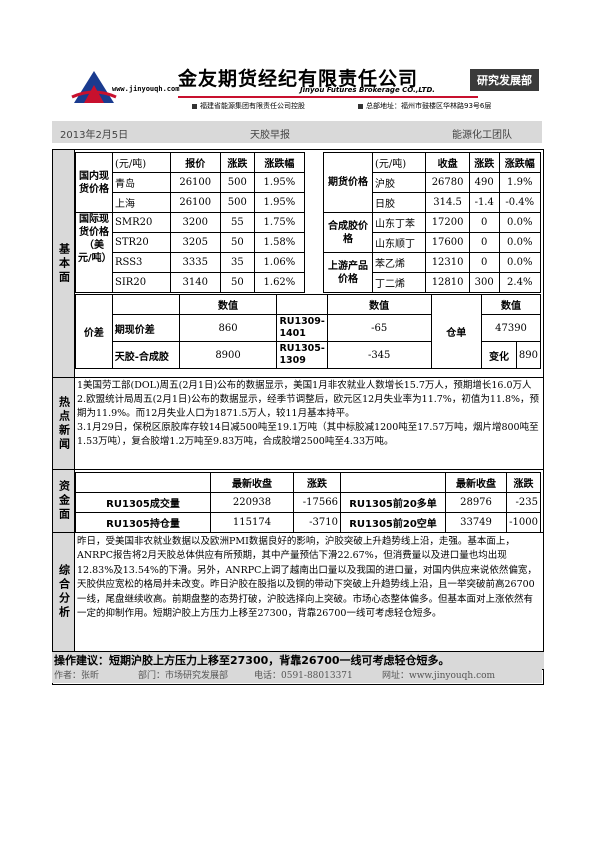 Image resolution: width=595 pixels, height=842 pixels. I want to click on funds-name: RU1305前20多单, so click(393, 502).